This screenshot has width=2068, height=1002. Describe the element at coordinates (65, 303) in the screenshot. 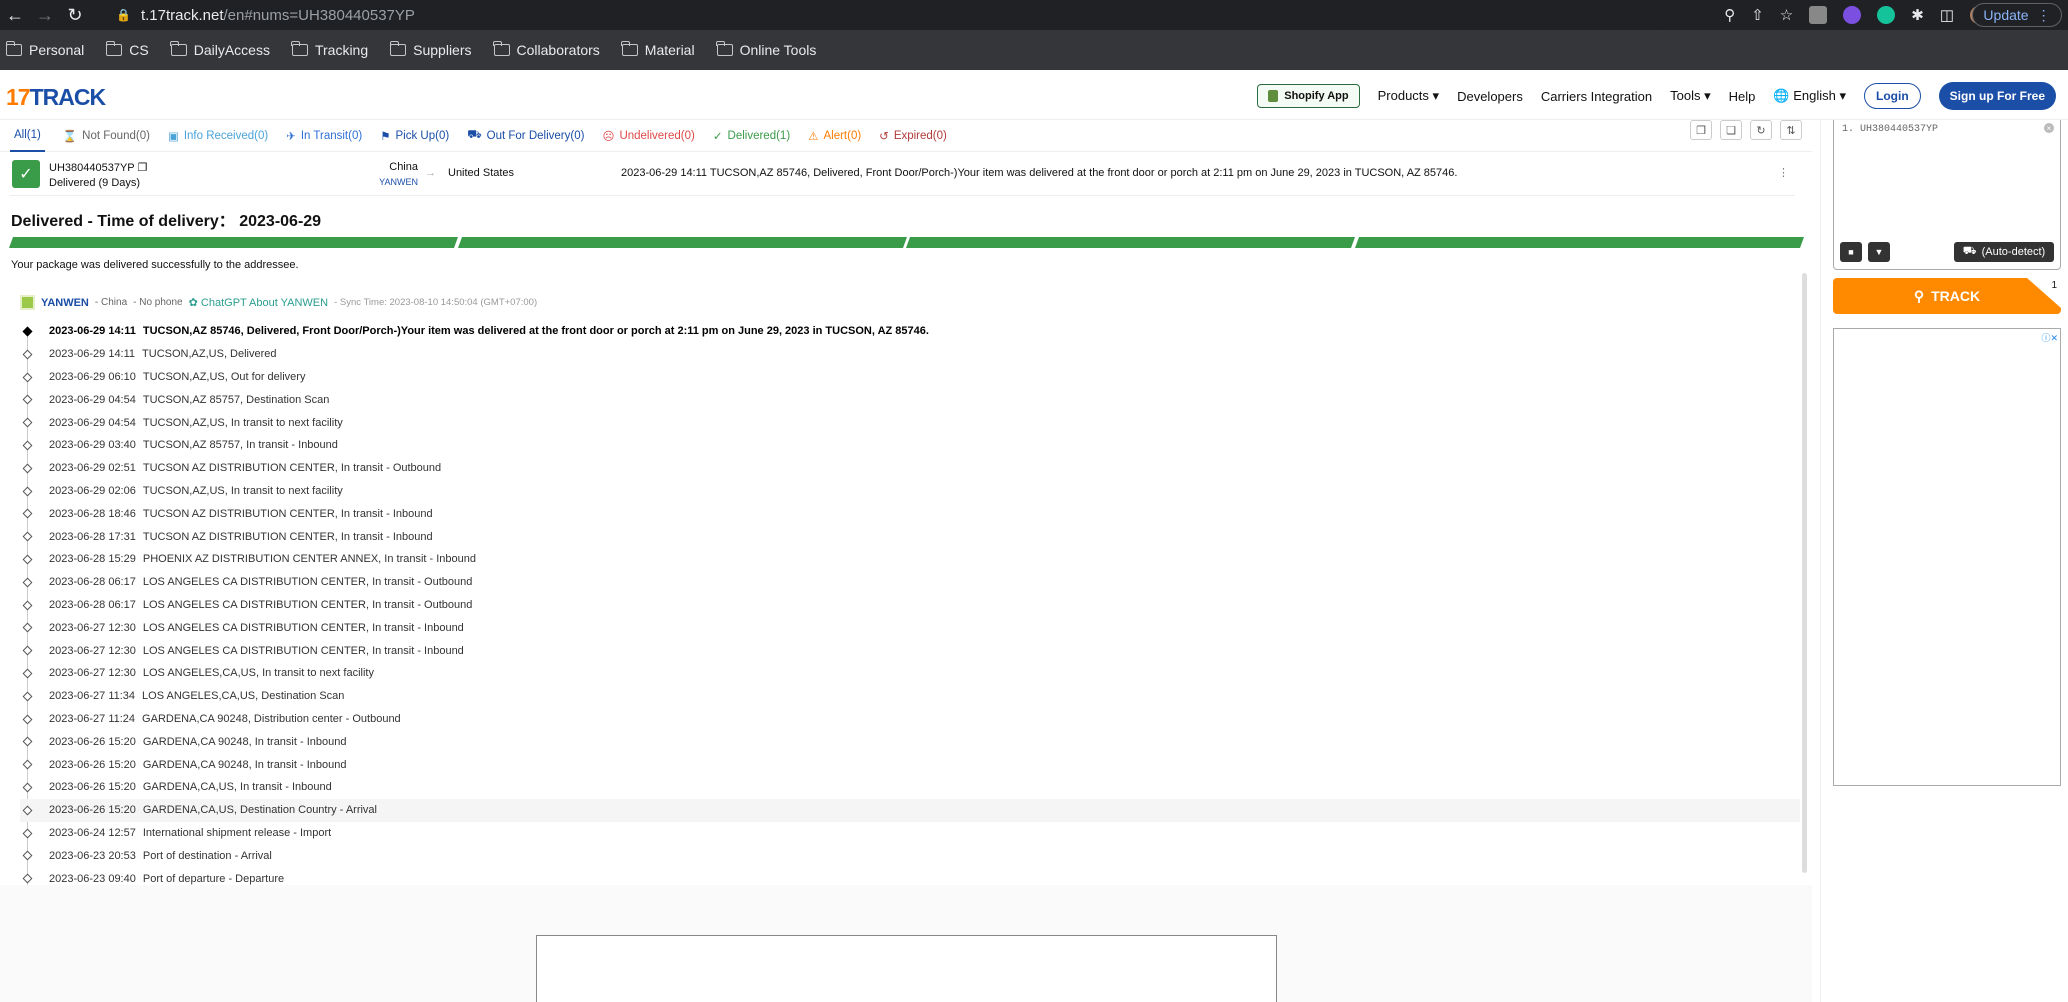

I see `carrier-name: YANWEN` at that location.